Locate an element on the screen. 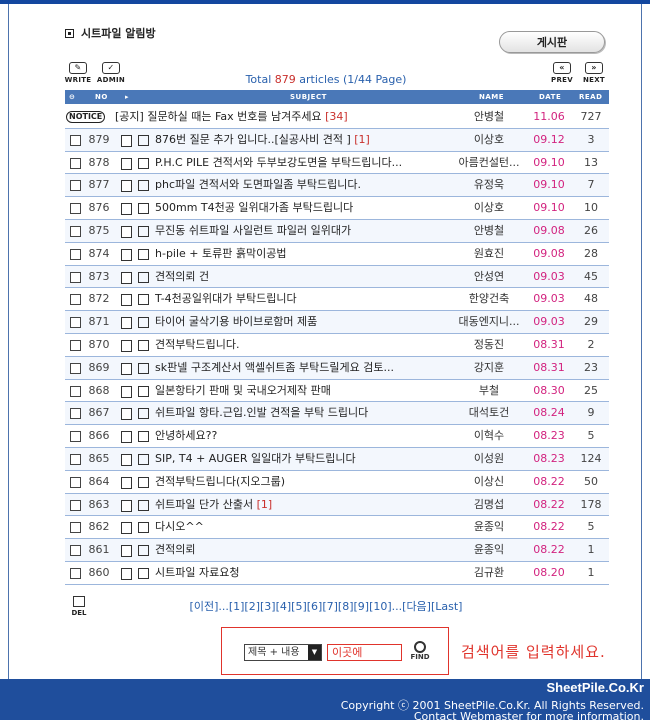 The width and height of the screenshot is (650, 720). row-number: 865 is located at coordinates (99, 458).